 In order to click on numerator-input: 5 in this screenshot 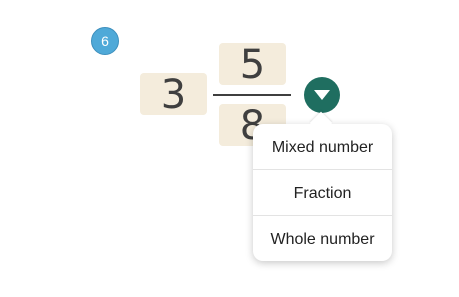, I will do `click(252, 65)`.